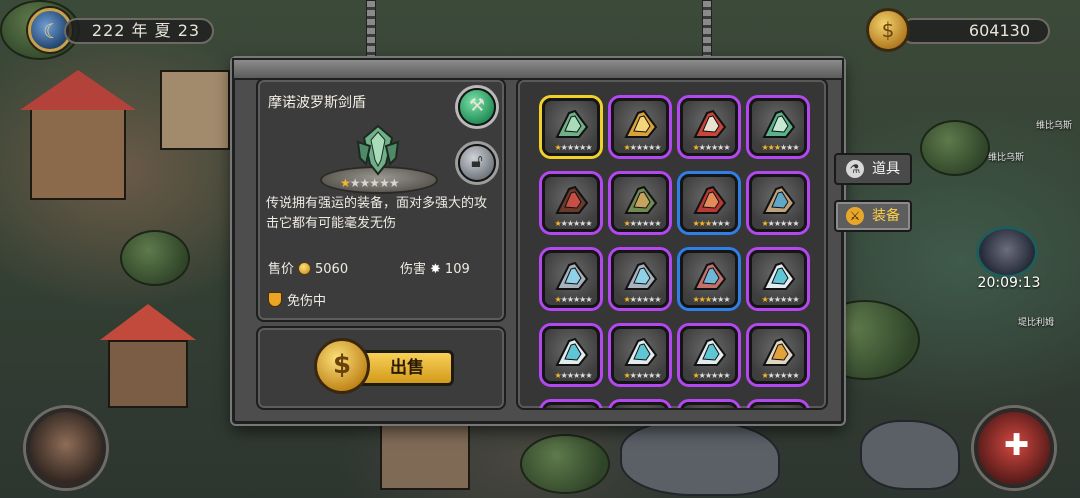 This screenshot has width=1080, height=498. What do you see at coordinates (307, 301) in the screenshot?
I see `status-text: 免伤中` at bounding box center [307, 301].